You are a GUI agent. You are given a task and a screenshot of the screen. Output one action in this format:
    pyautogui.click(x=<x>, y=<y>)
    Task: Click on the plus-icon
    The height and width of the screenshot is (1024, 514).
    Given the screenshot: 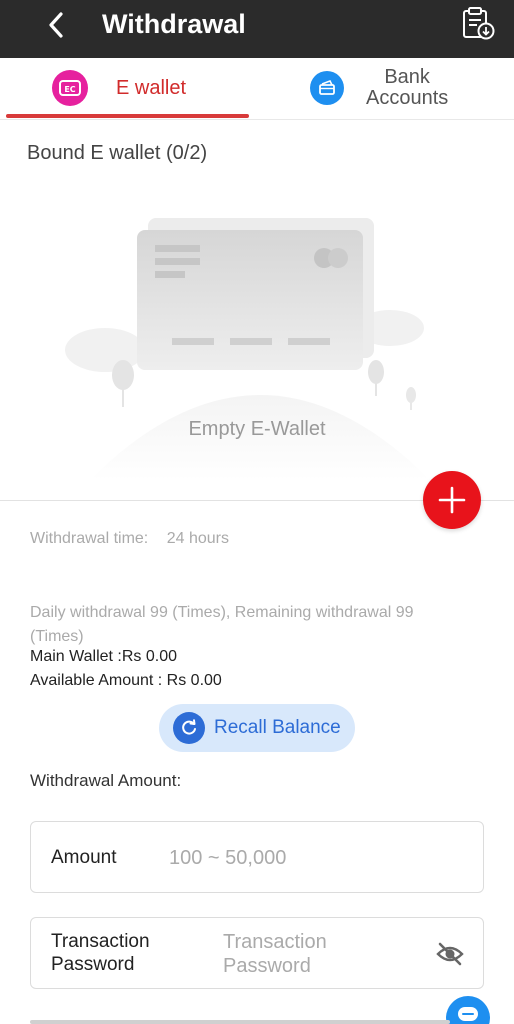 What is the action you would take?
    pyautogui.click(x=452, y=500)
    